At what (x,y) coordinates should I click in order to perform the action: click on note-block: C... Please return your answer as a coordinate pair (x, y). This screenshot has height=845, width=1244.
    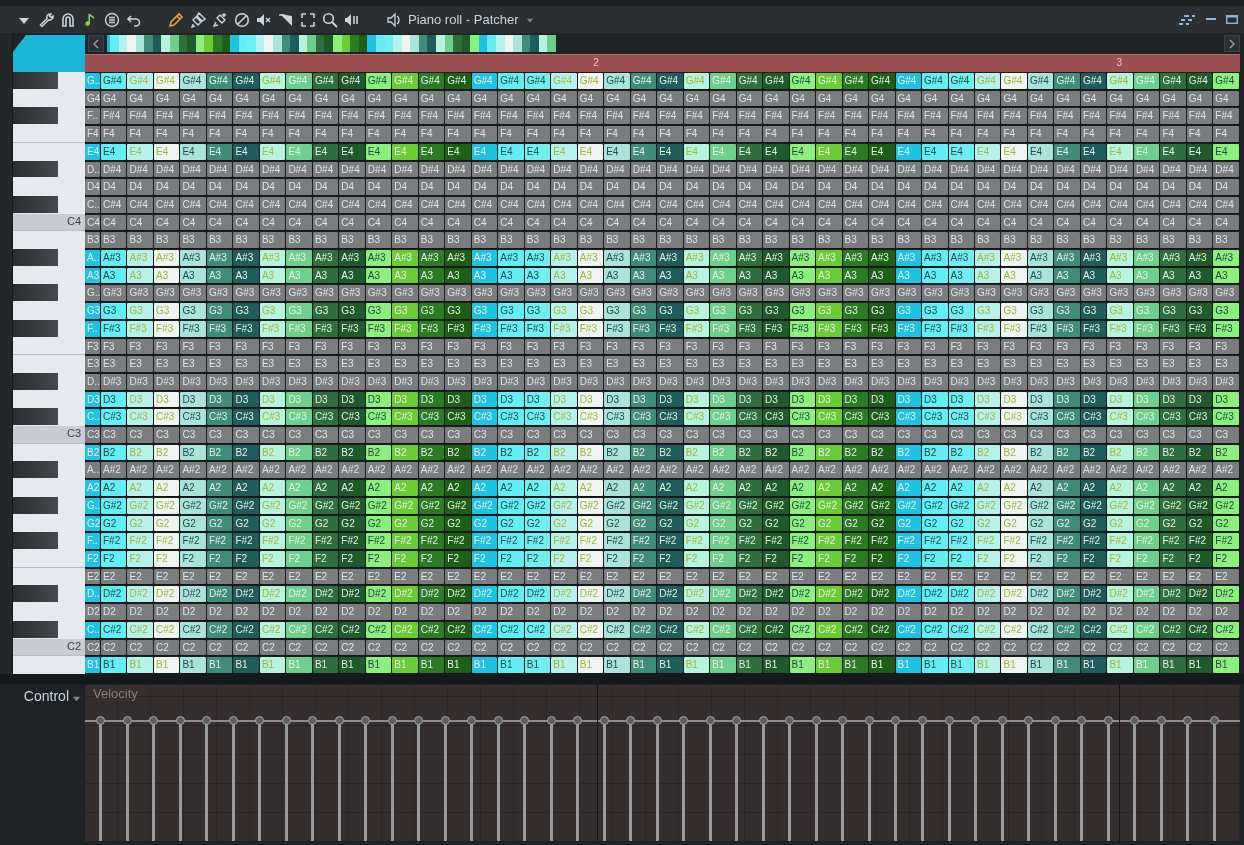
    Looking at the image, I should click on (92, 204).